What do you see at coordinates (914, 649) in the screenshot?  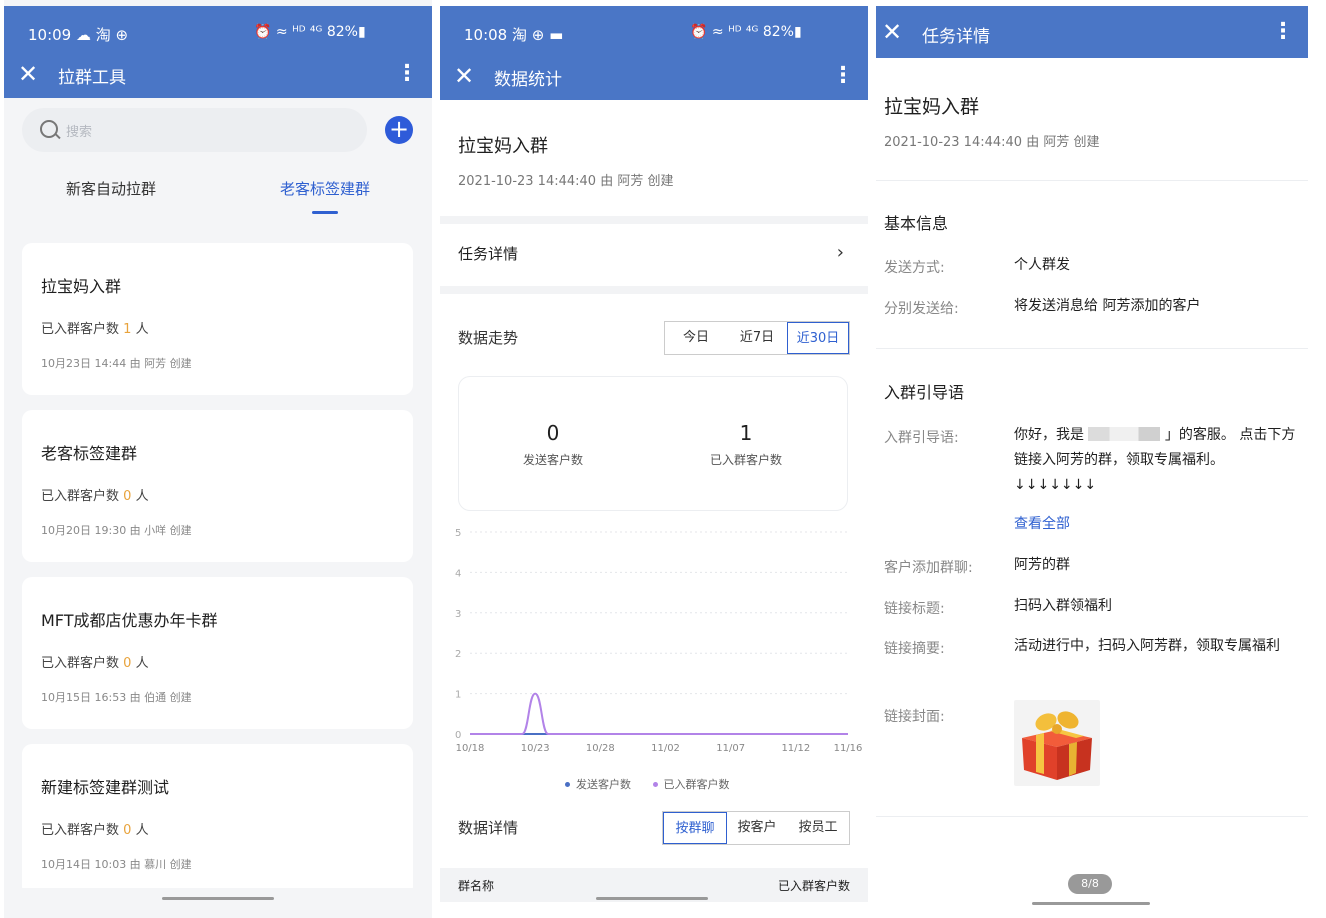 I see `link-summary-label: 链接摘要:` at bounding box center [914, 649].